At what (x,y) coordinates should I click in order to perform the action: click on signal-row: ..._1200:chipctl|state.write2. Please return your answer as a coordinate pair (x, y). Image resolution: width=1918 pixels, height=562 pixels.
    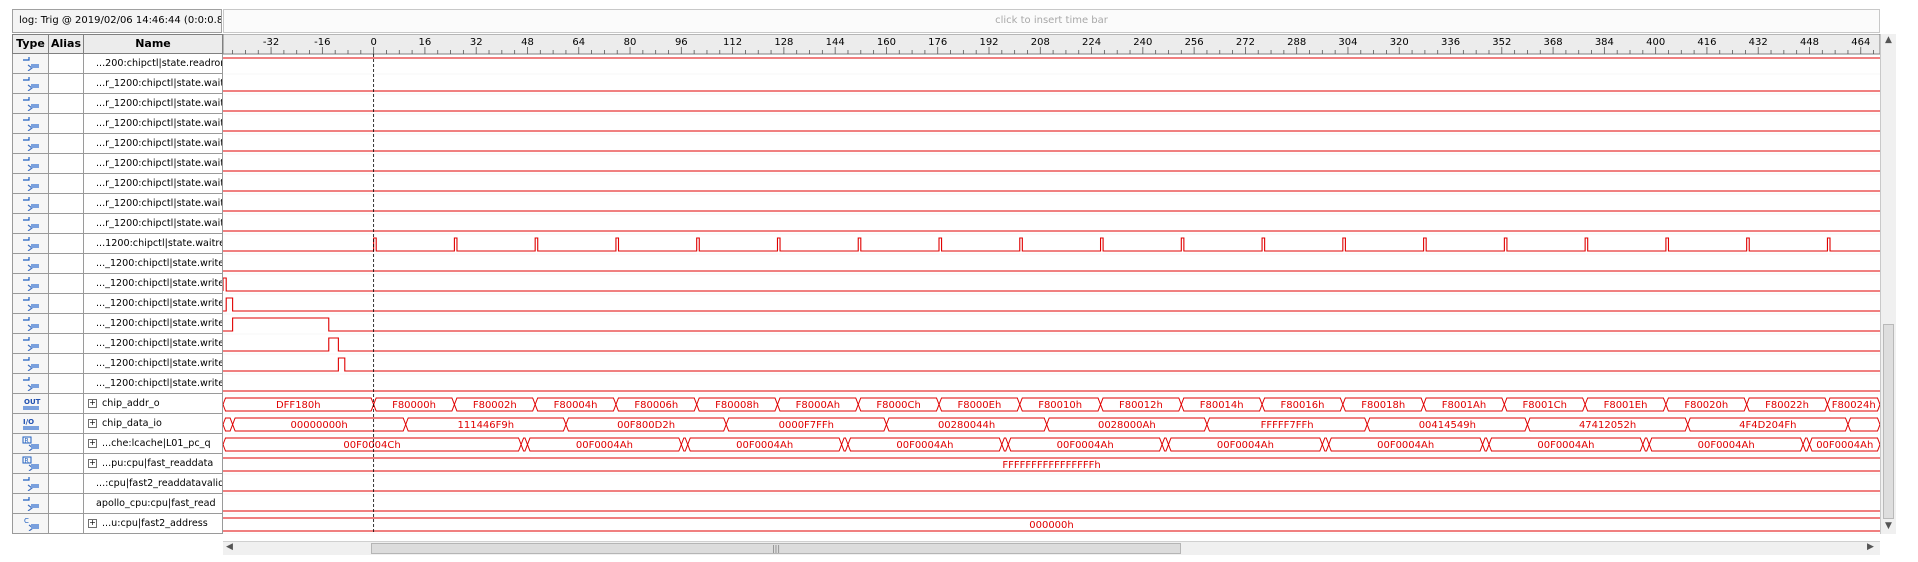
    Looking at the image, I should click on (117, 304).